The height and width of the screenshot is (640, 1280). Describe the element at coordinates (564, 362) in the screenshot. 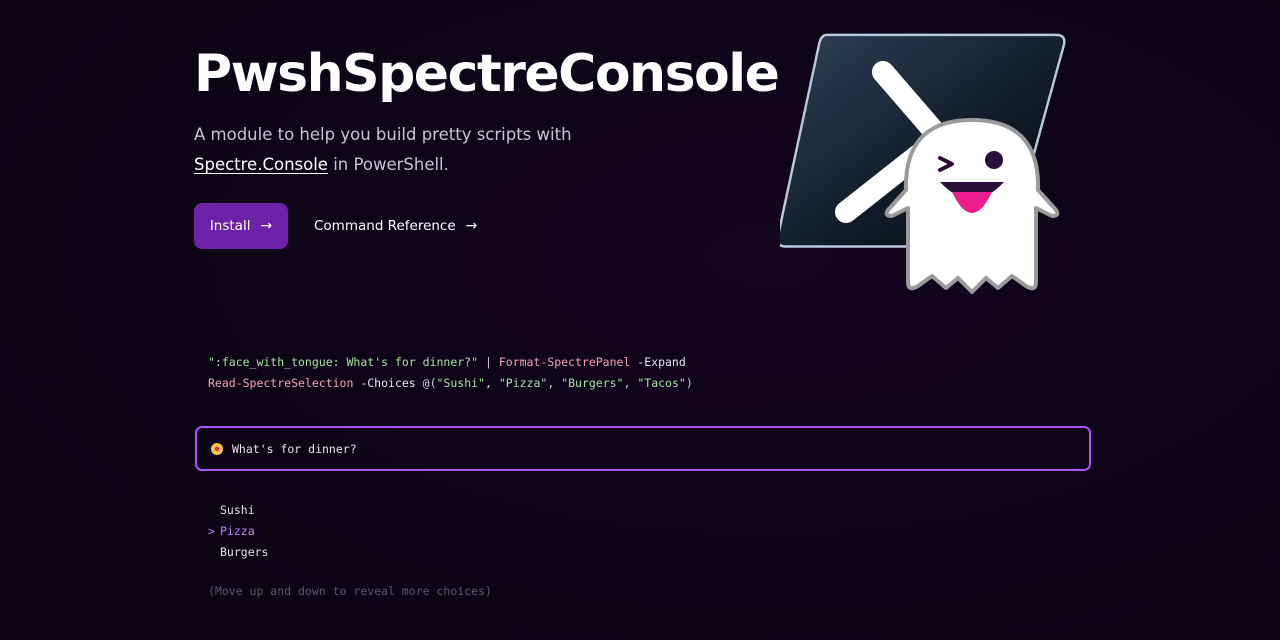

I see `code-command: Format-SpectrePanel` at that location.